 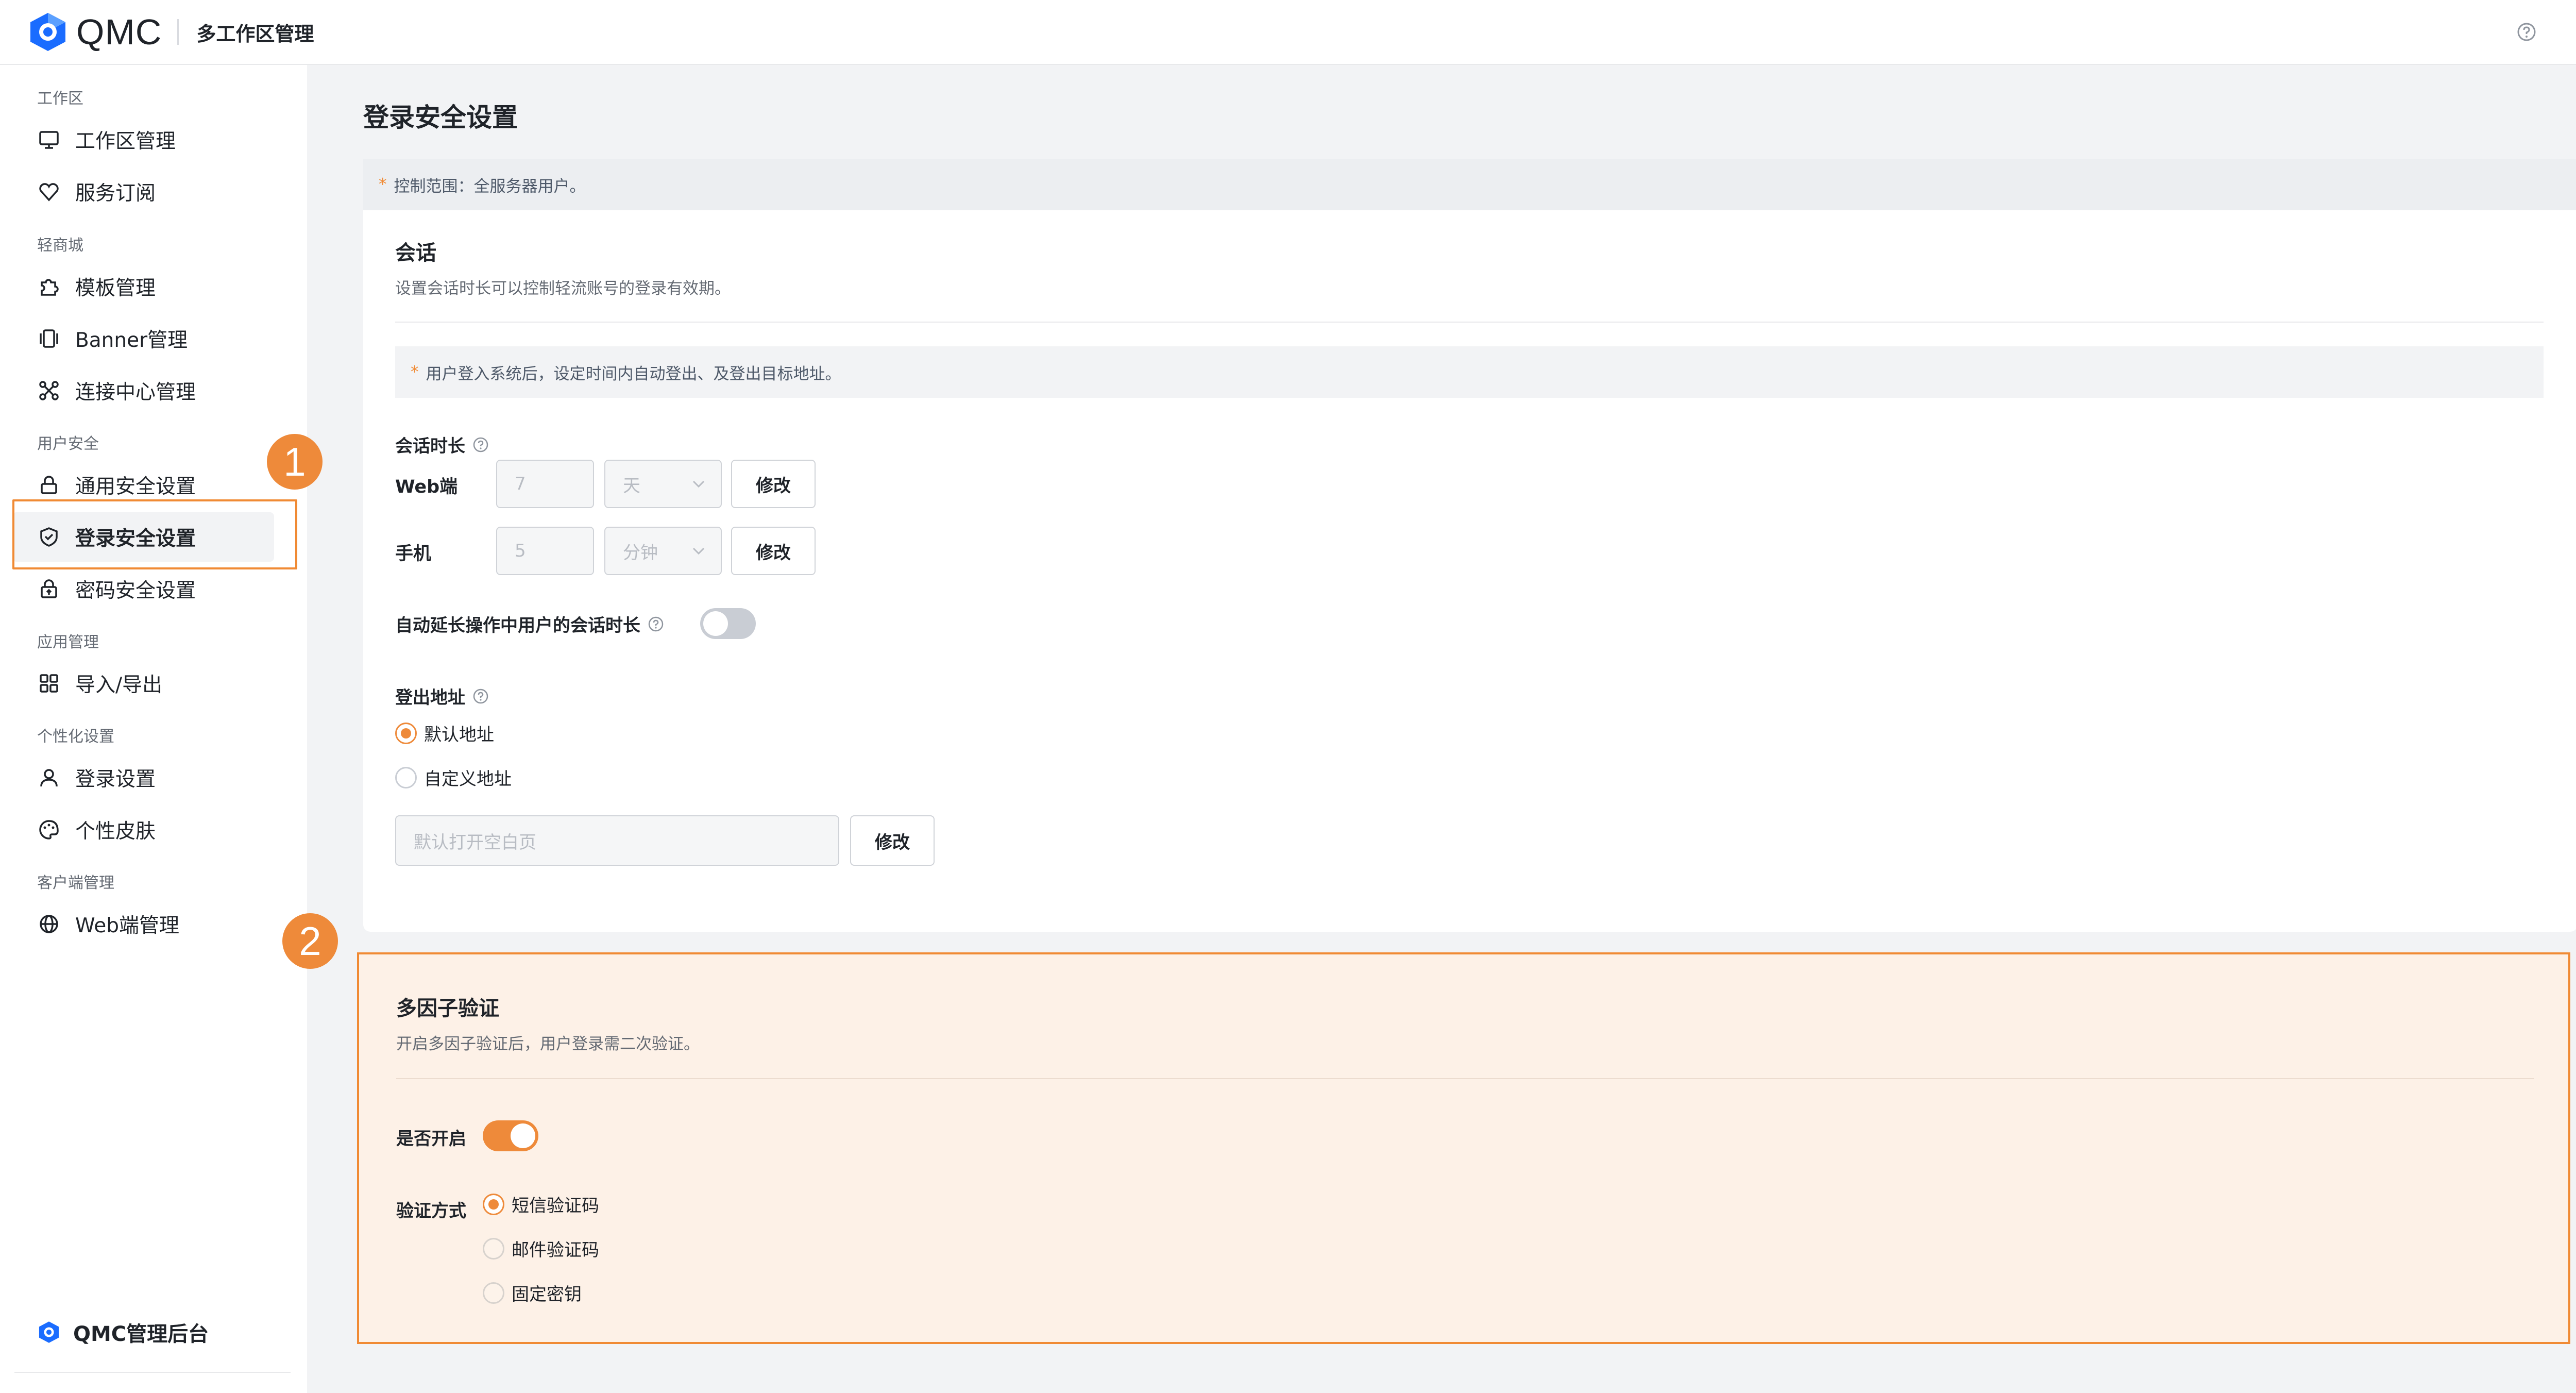 I want to click on session-desc: 设置会话时长可以控制轻流账号的登录有效期。, so click(x=563, y=288).